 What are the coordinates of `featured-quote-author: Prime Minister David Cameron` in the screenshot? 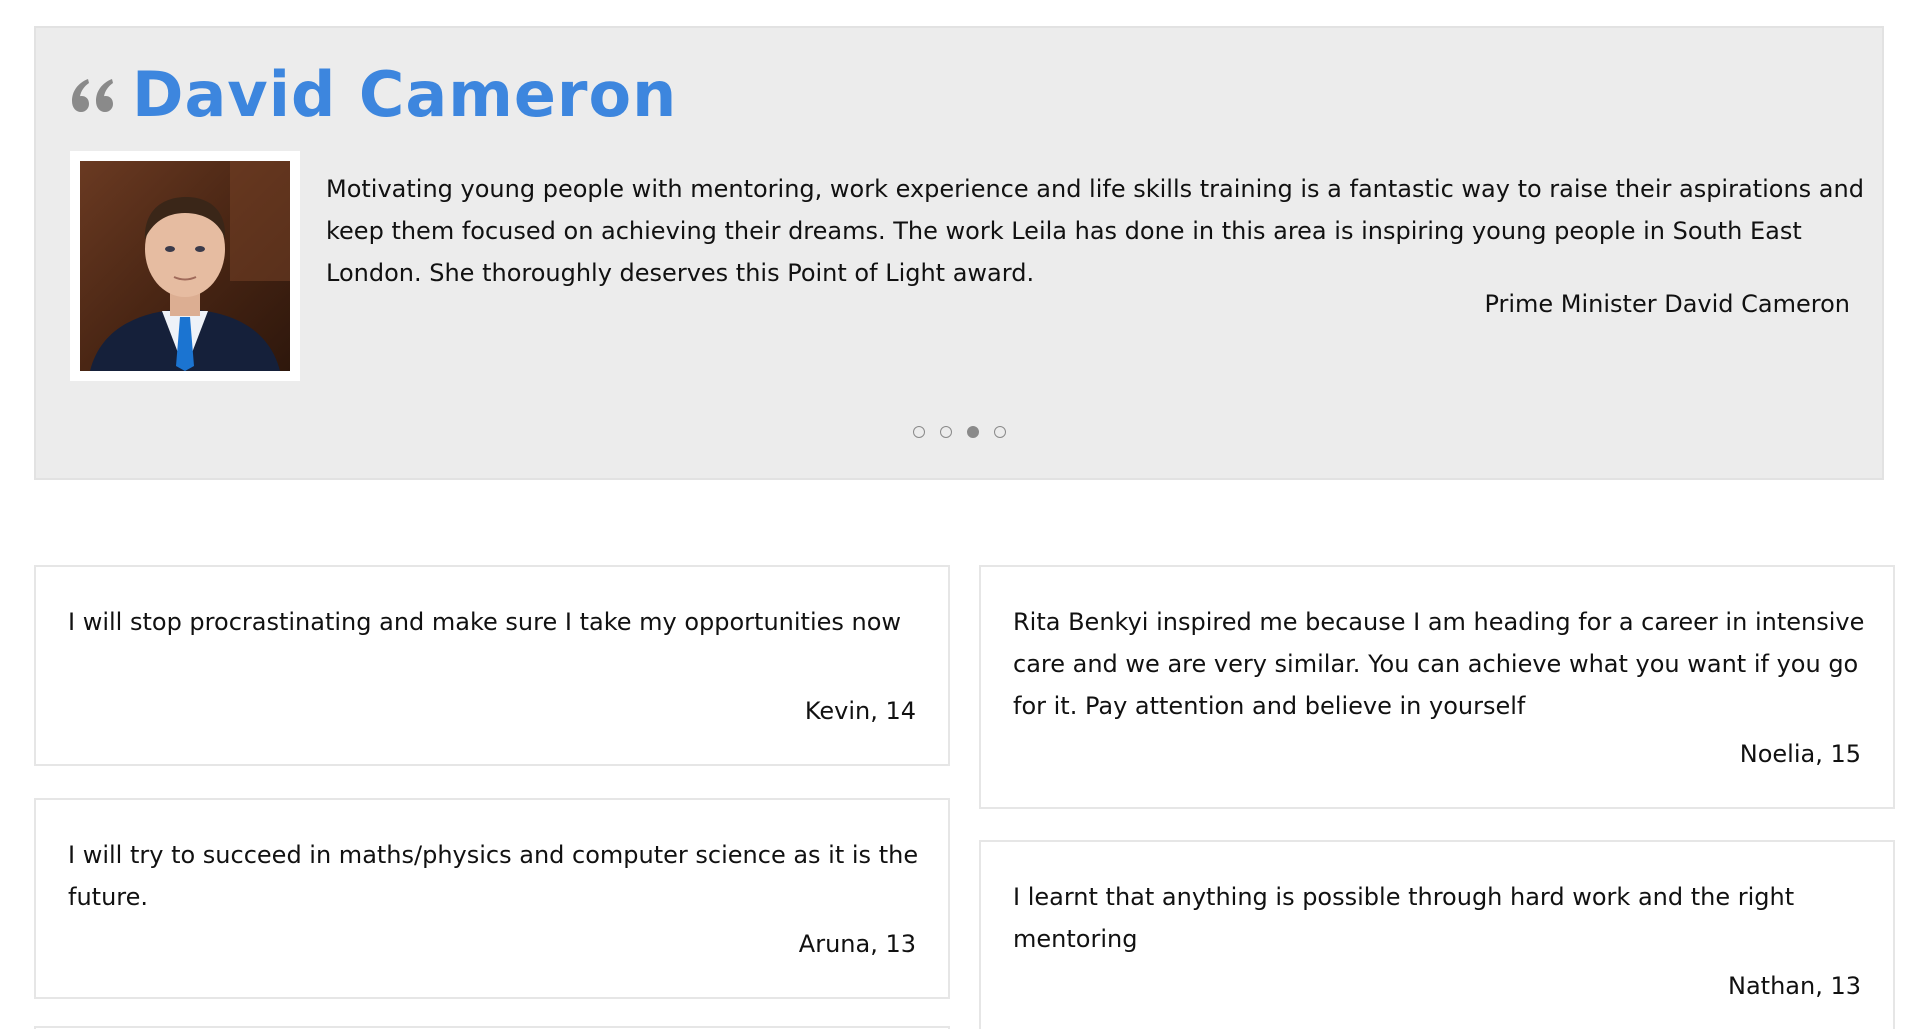 It's located at (1667, 304).